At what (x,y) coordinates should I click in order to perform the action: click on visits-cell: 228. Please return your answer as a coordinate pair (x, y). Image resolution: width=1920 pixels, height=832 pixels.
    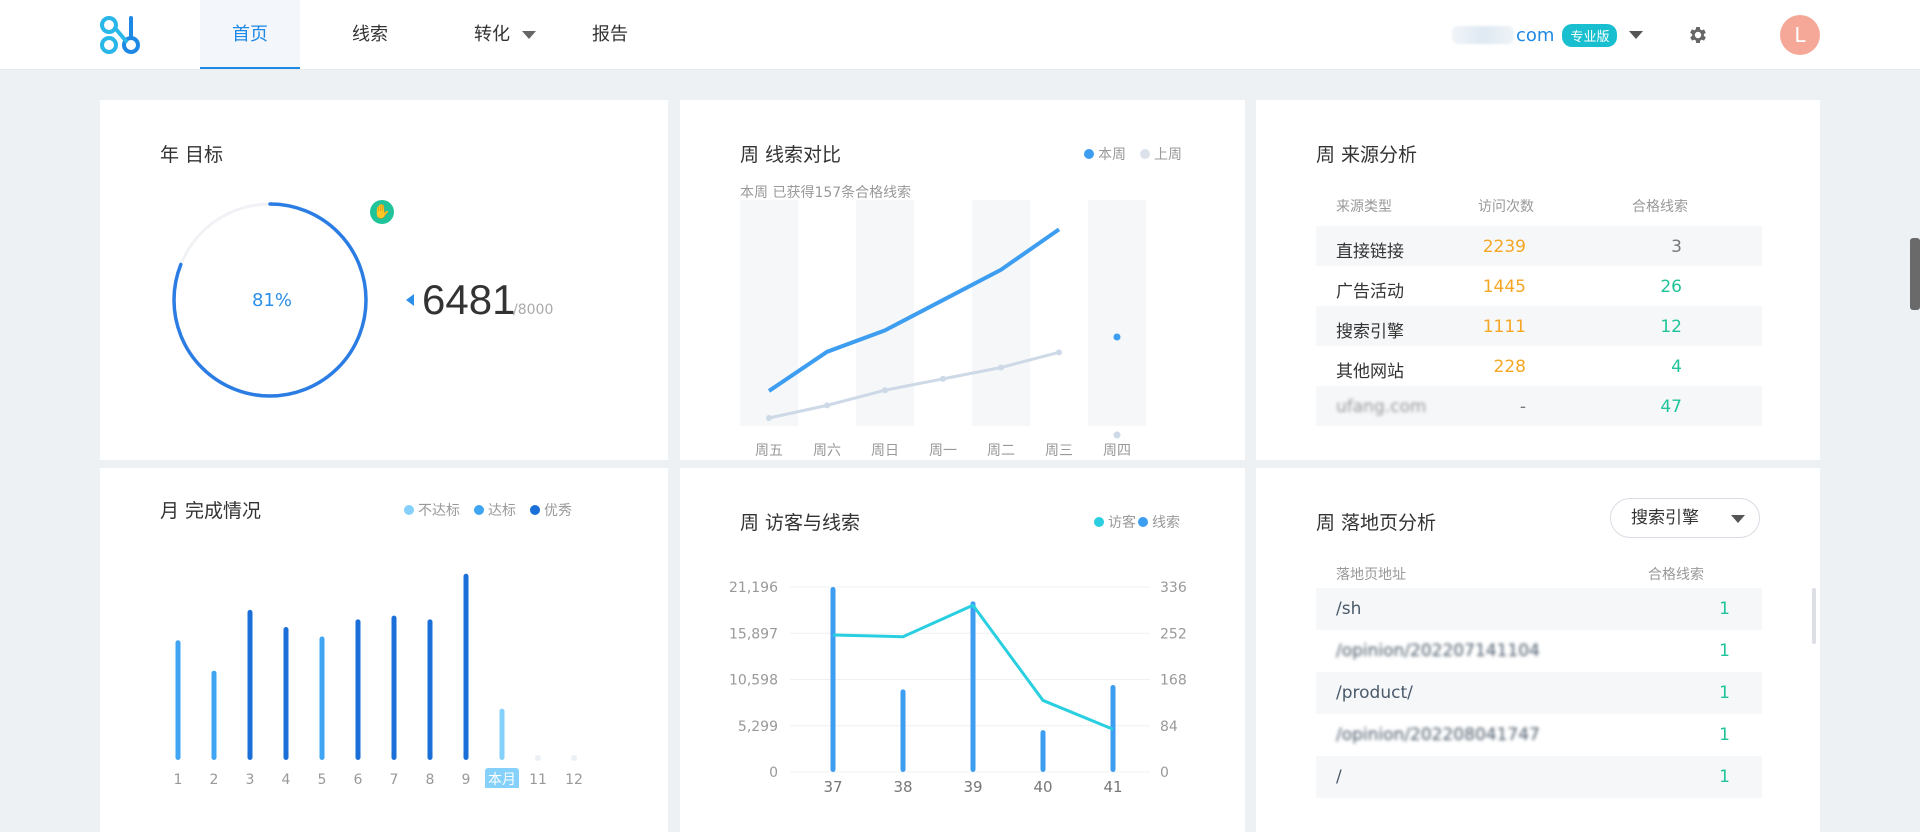
    Looking at the image, I should click on (1509, 367).